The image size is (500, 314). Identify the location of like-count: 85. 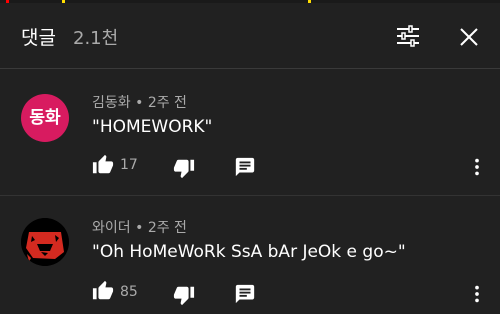
(129, 292).